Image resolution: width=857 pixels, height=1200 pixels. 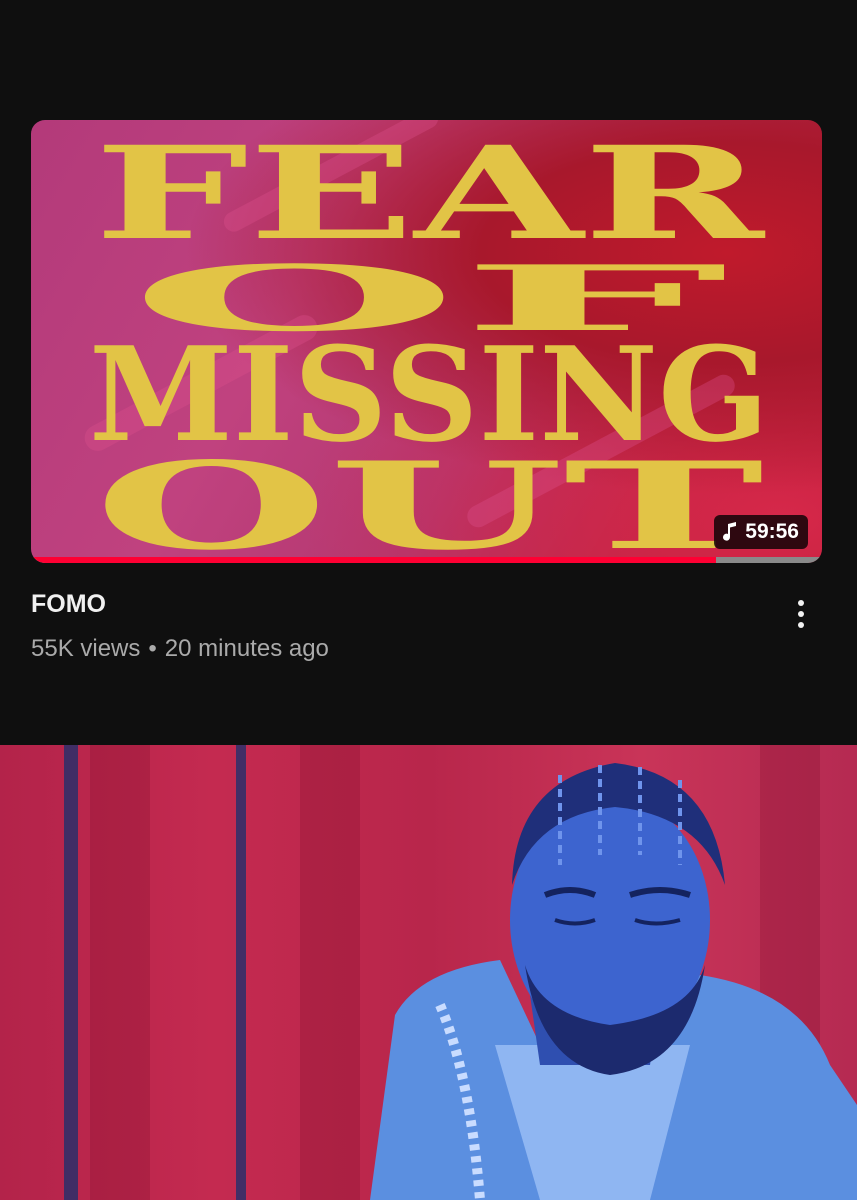 I want to click on view-count: 55K views, so click(x=86, y=648).